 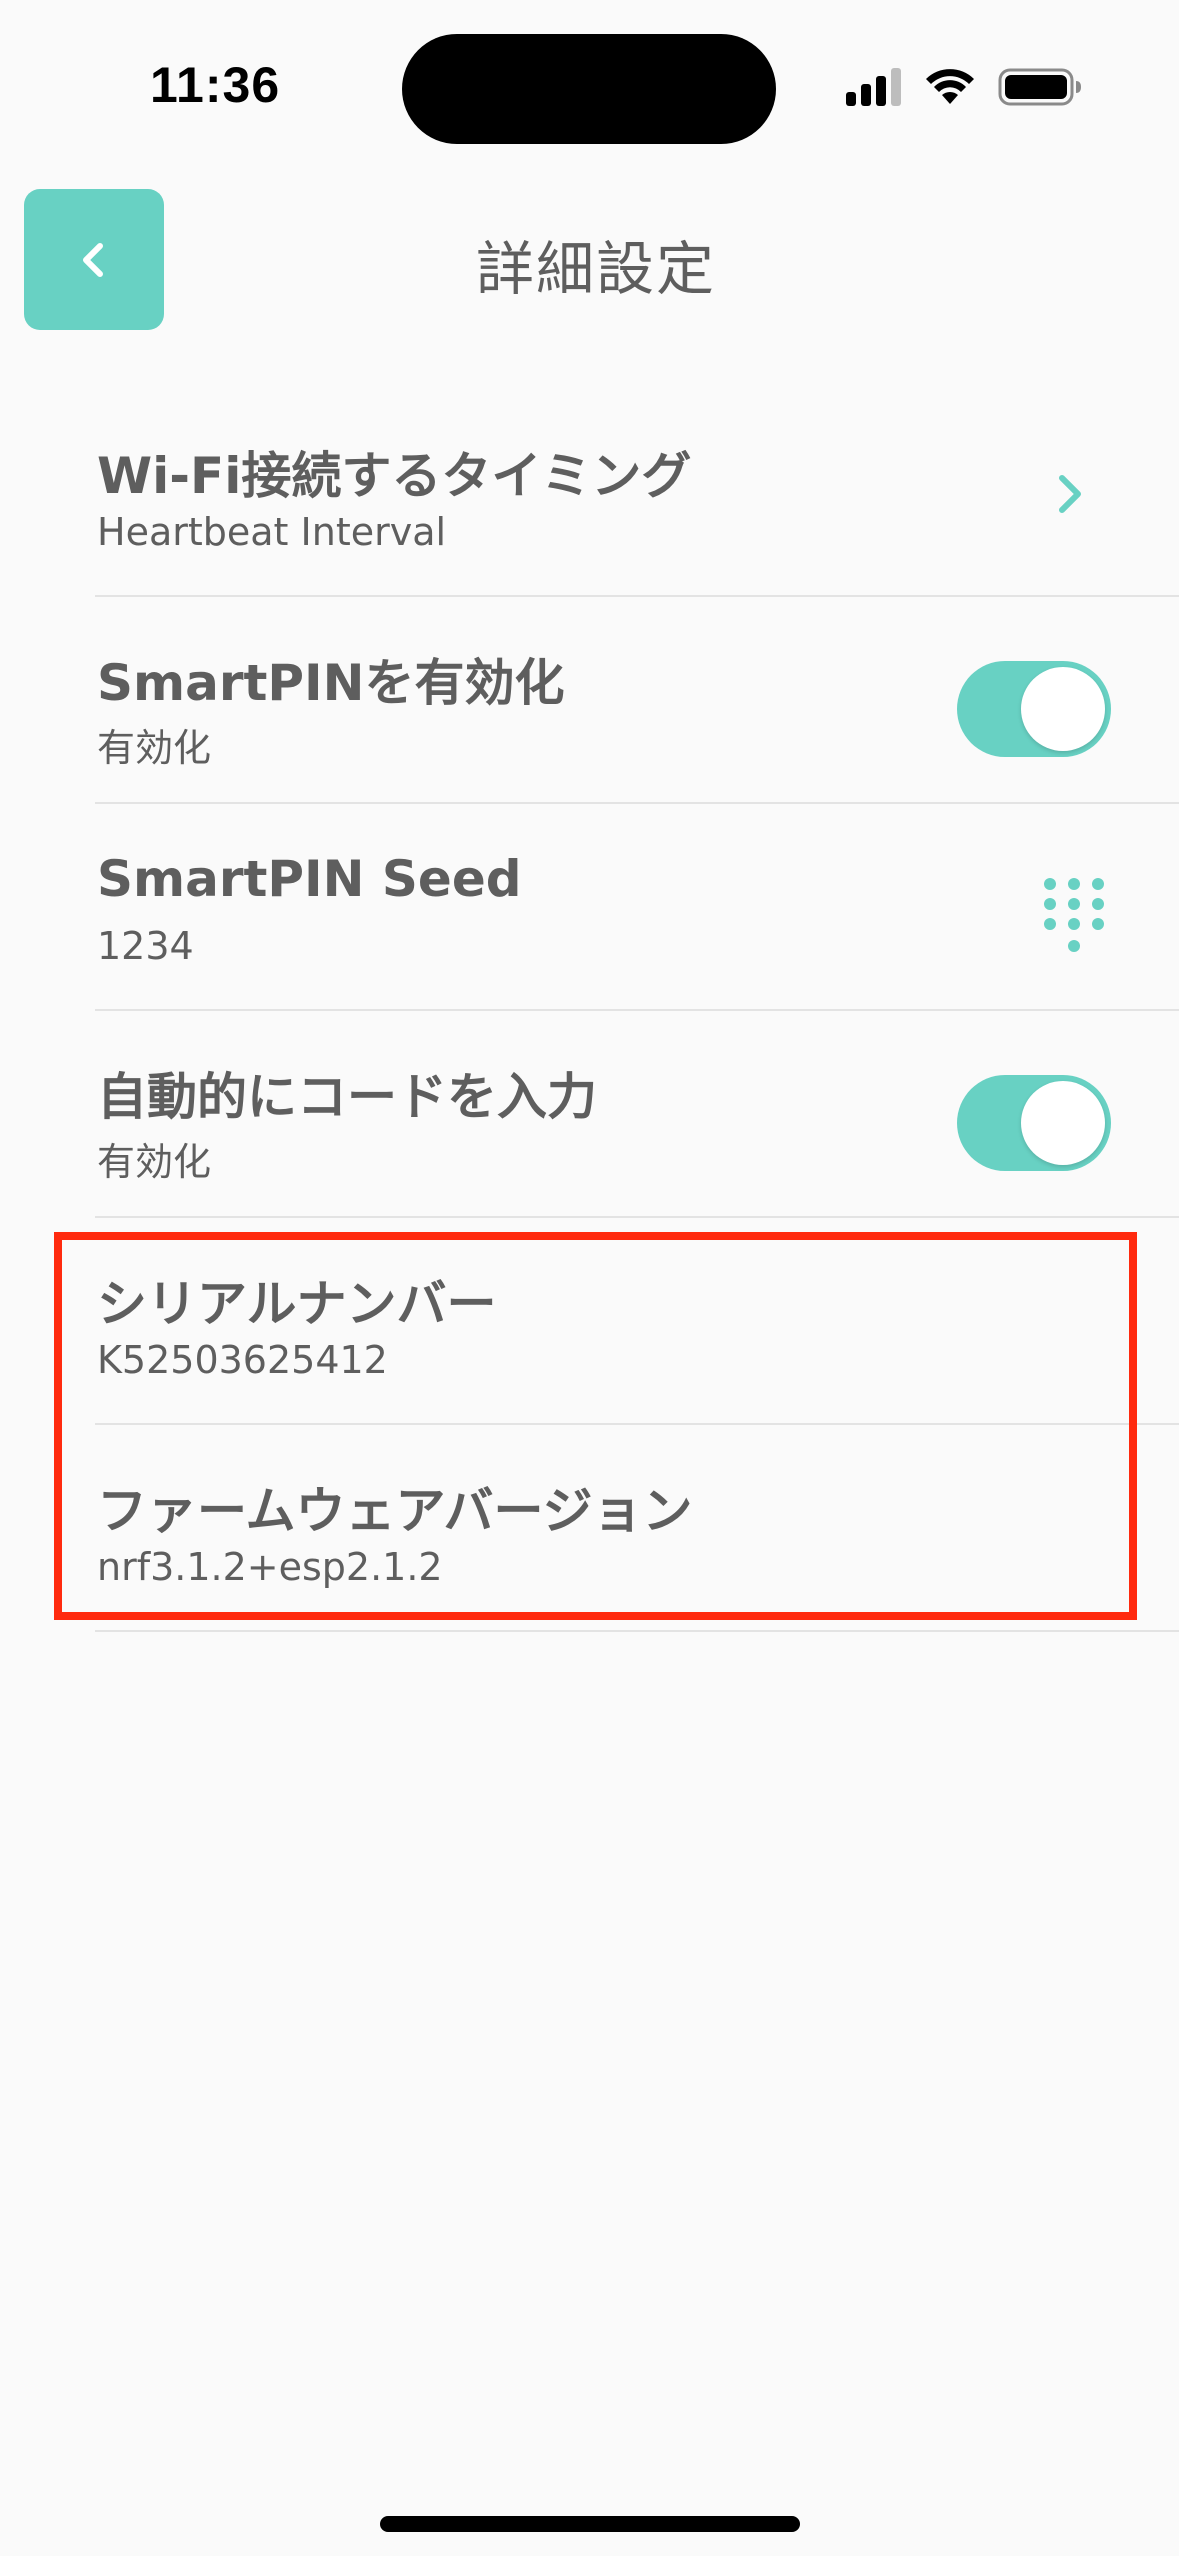 I want to click on battery-icon, so click(x=1039, y=87).